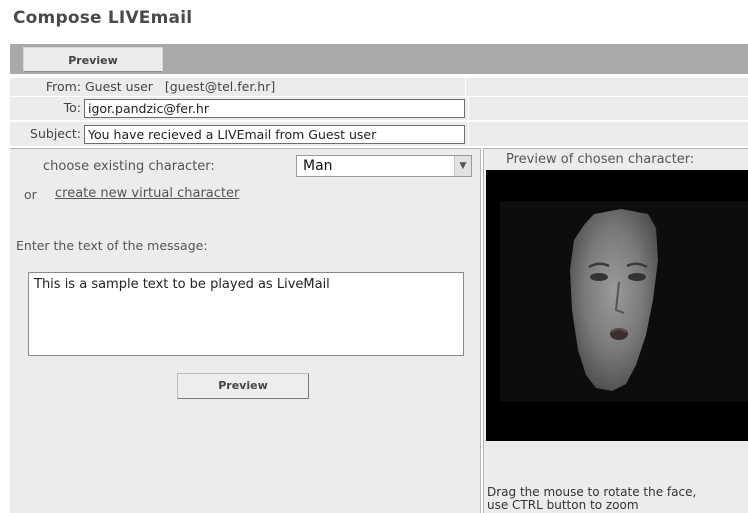 Image resolution: width=748 pixels, height=513 pixels. I want to click on choose-character-label: choose existing character:, so click(129, 166).